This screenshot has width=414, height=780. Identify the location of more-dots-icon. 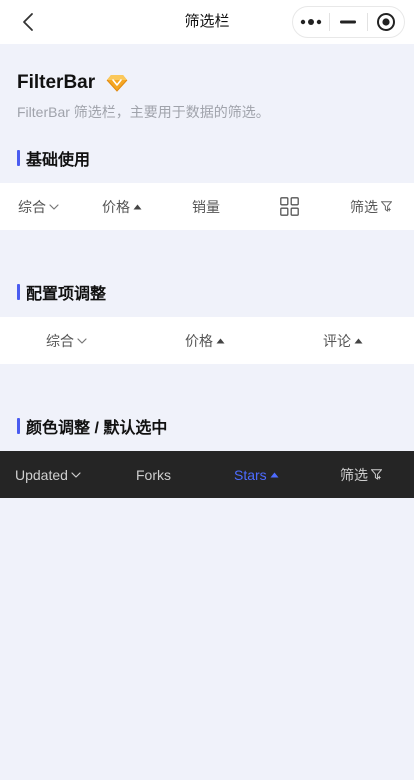
(311, 22).